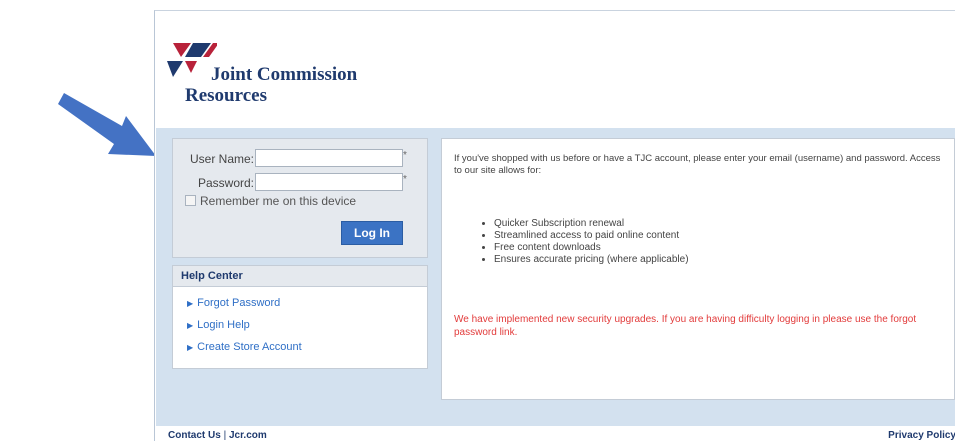  What do you see at coordinates (249, 347) in the screenshot?
I see `help-link-label: Create Store Account` at bounding box center [249, 347].